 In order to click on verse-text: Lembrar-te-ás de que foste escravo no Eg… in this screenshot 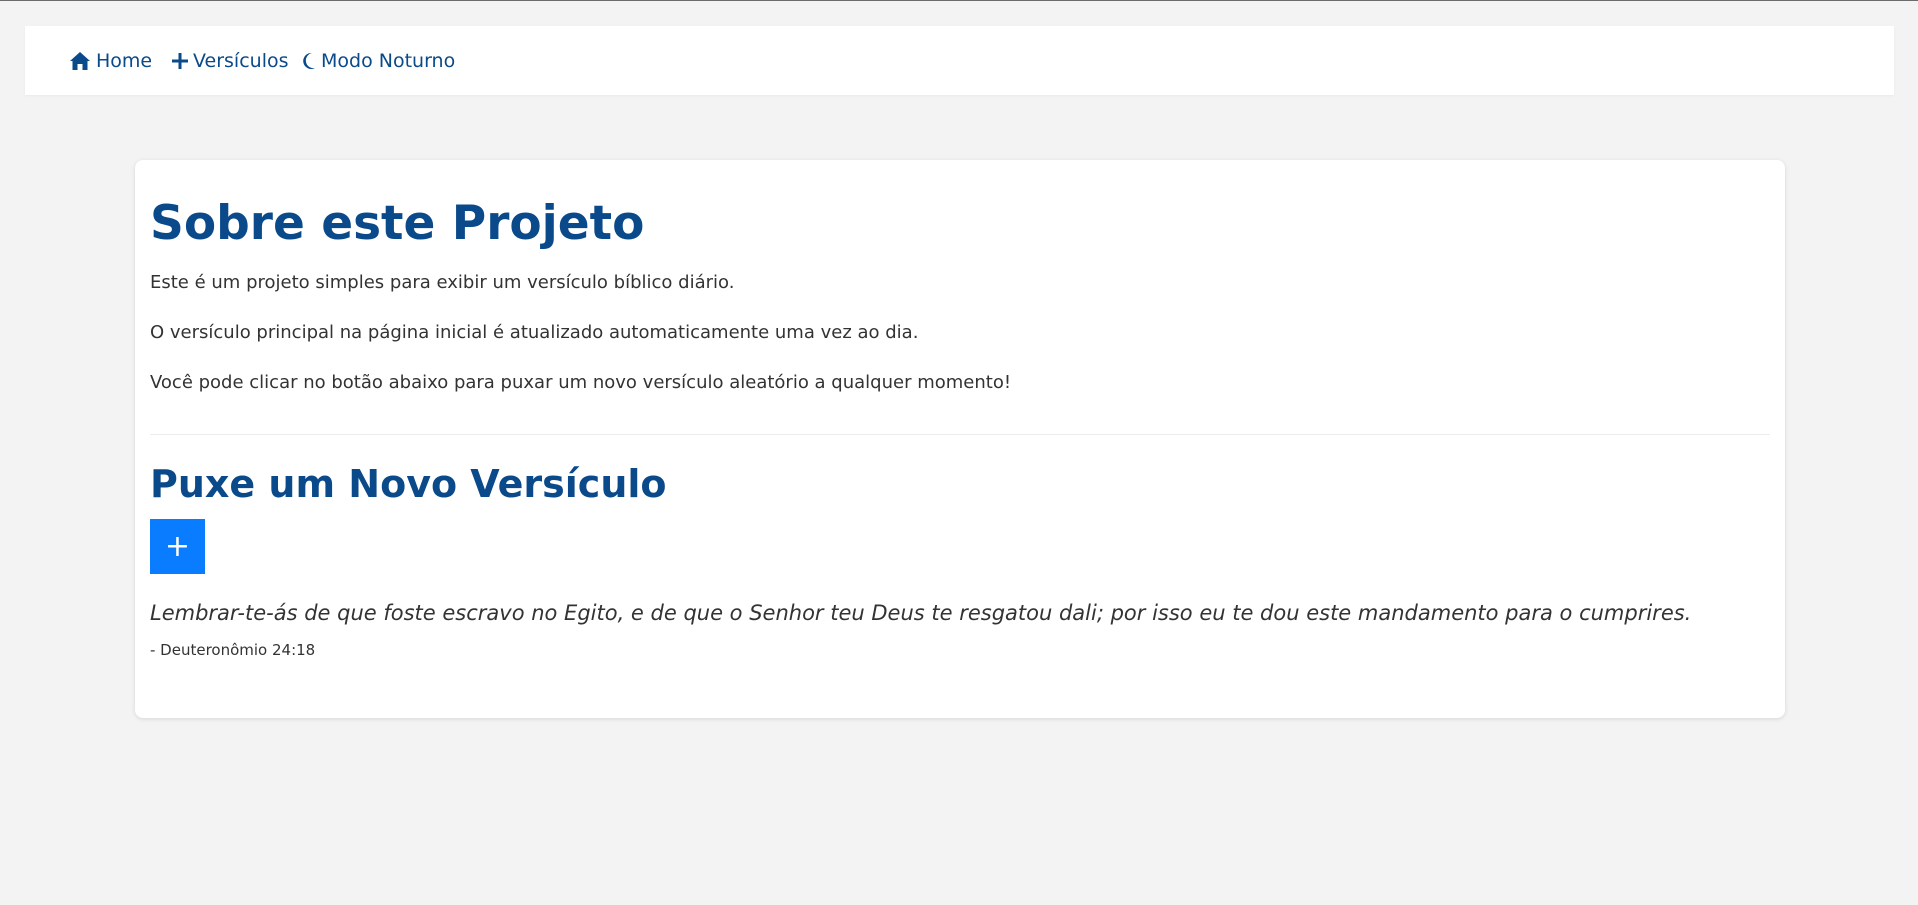, I will do `click(921, 613)`.